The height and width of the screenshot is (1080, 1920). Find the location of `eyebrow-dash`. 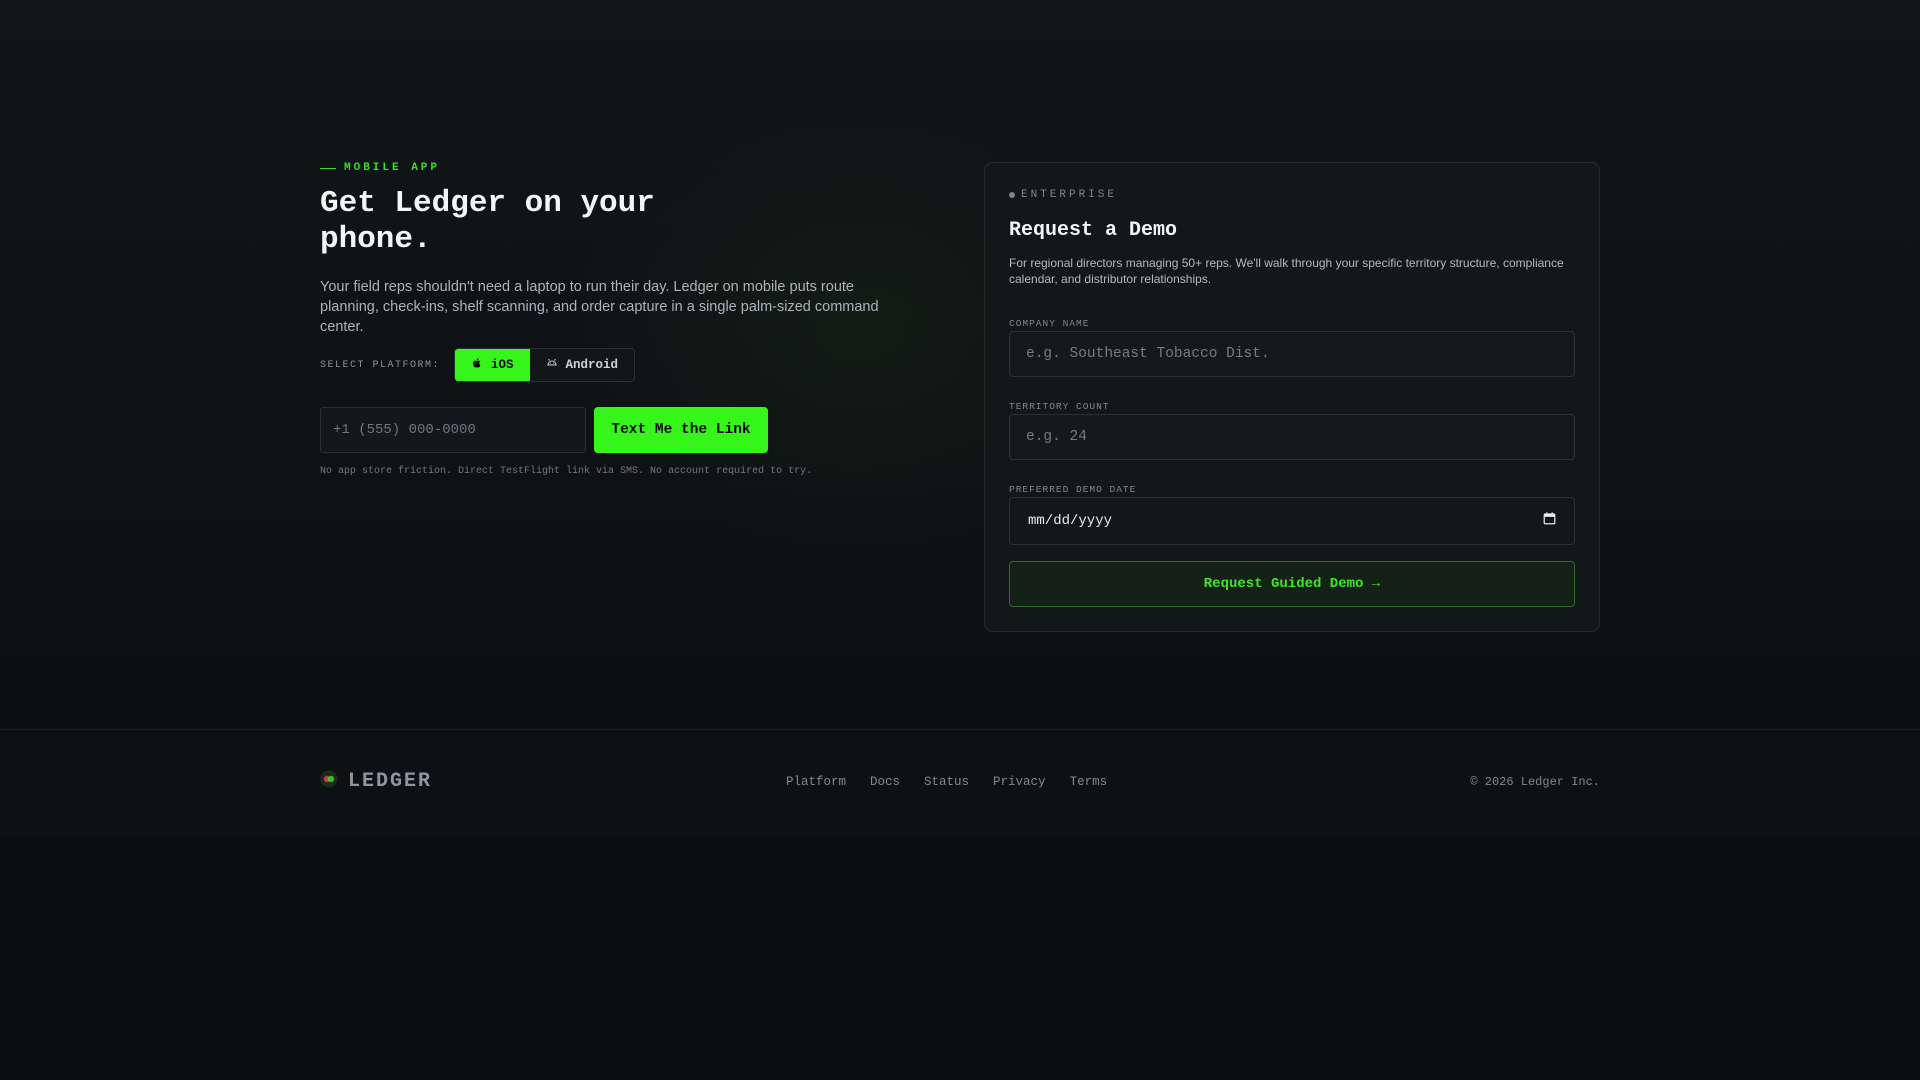

eyebrow-dash is located at coordinates (328, 168).